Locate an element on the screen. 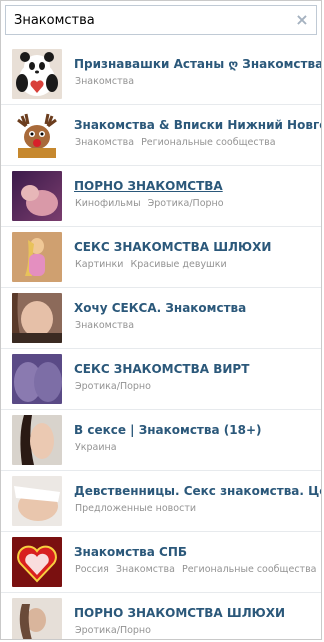 This screenshot has height=642, width=324. result-item: ПОРНО ЗНАКОМСТВА ШЛЮХИ Эротика/Порно is located at coordinates (161, 616).